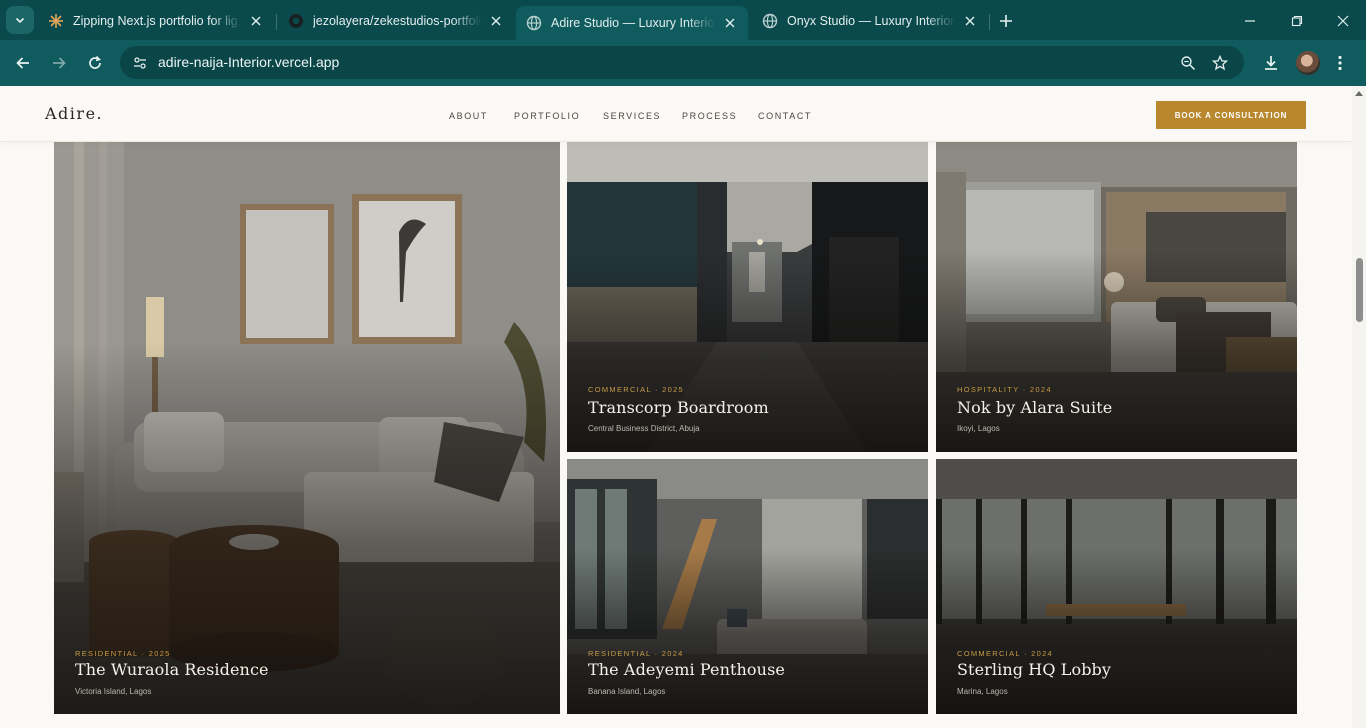 The height and width of the screenshot is (728, 1366). I want to click on tab-search-button, so click(20, 20).